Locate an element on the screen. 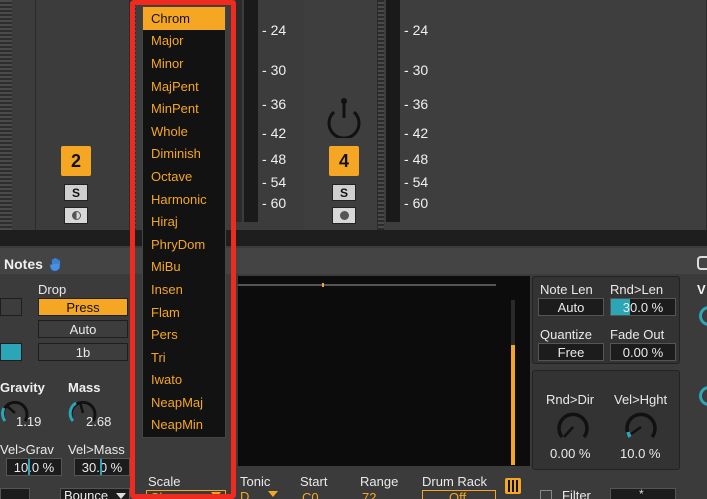 This screenshot has width=707, height=499. drum-rack-toggle: Off is located at coordinates (459, 494).